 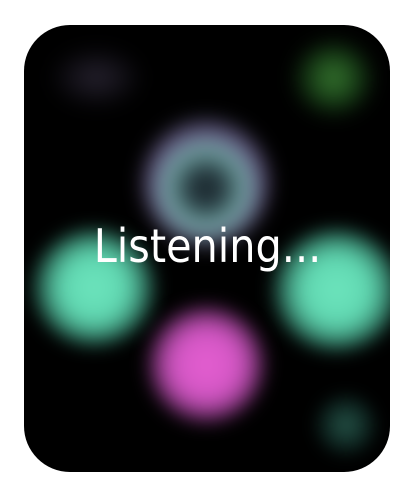 What do you see at coordinates (96, 77) in the screenshot?
I see `ambient-orb-dark` at bounding box center [96, 77].